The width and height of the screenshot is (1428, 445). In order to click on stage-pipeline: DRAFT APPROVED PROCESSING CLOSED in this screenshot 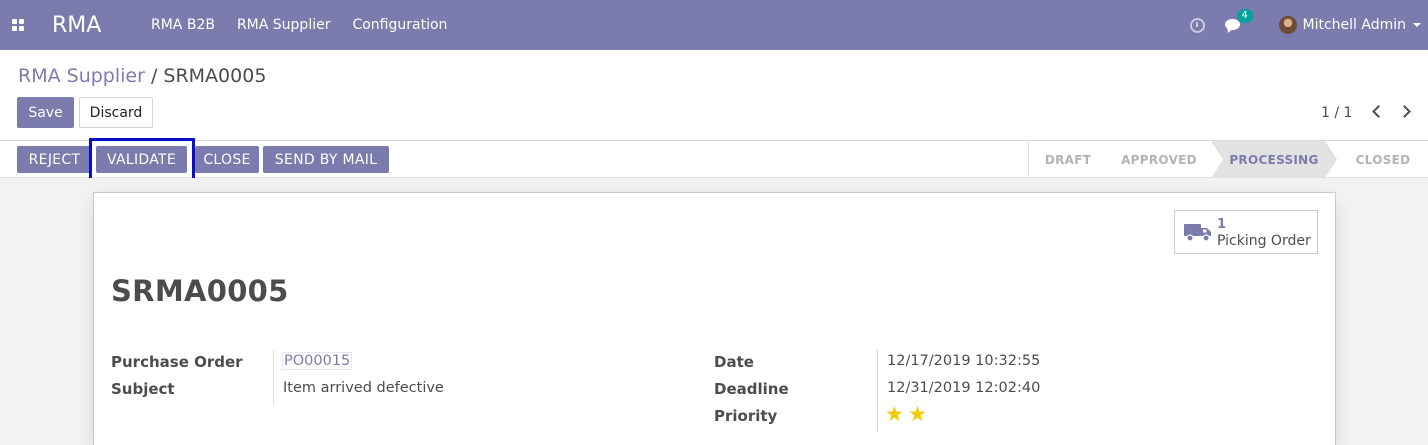, I will do `click(1228, 159)`.